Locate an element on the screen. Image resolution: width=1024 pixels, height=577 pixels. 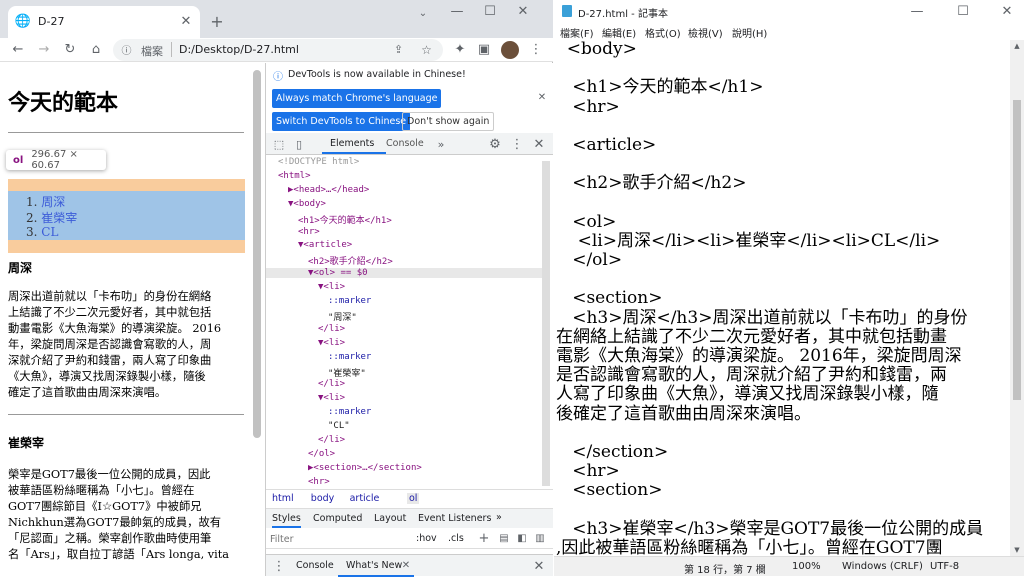
dom-node: ▼<ol> == $0 is located at coordinates (404, 273).